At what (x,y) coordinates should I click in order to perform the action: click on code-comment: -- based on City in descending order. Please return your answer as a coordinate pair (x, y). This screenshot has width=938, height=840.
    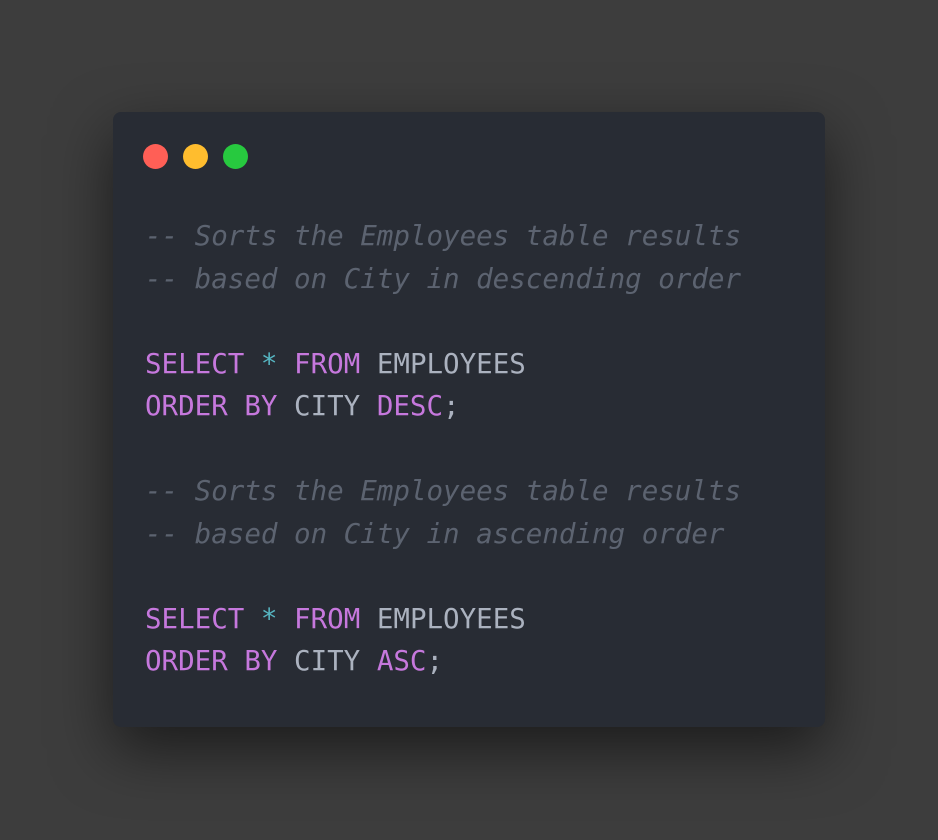
    Looking at the image, I should click on (443, 278).